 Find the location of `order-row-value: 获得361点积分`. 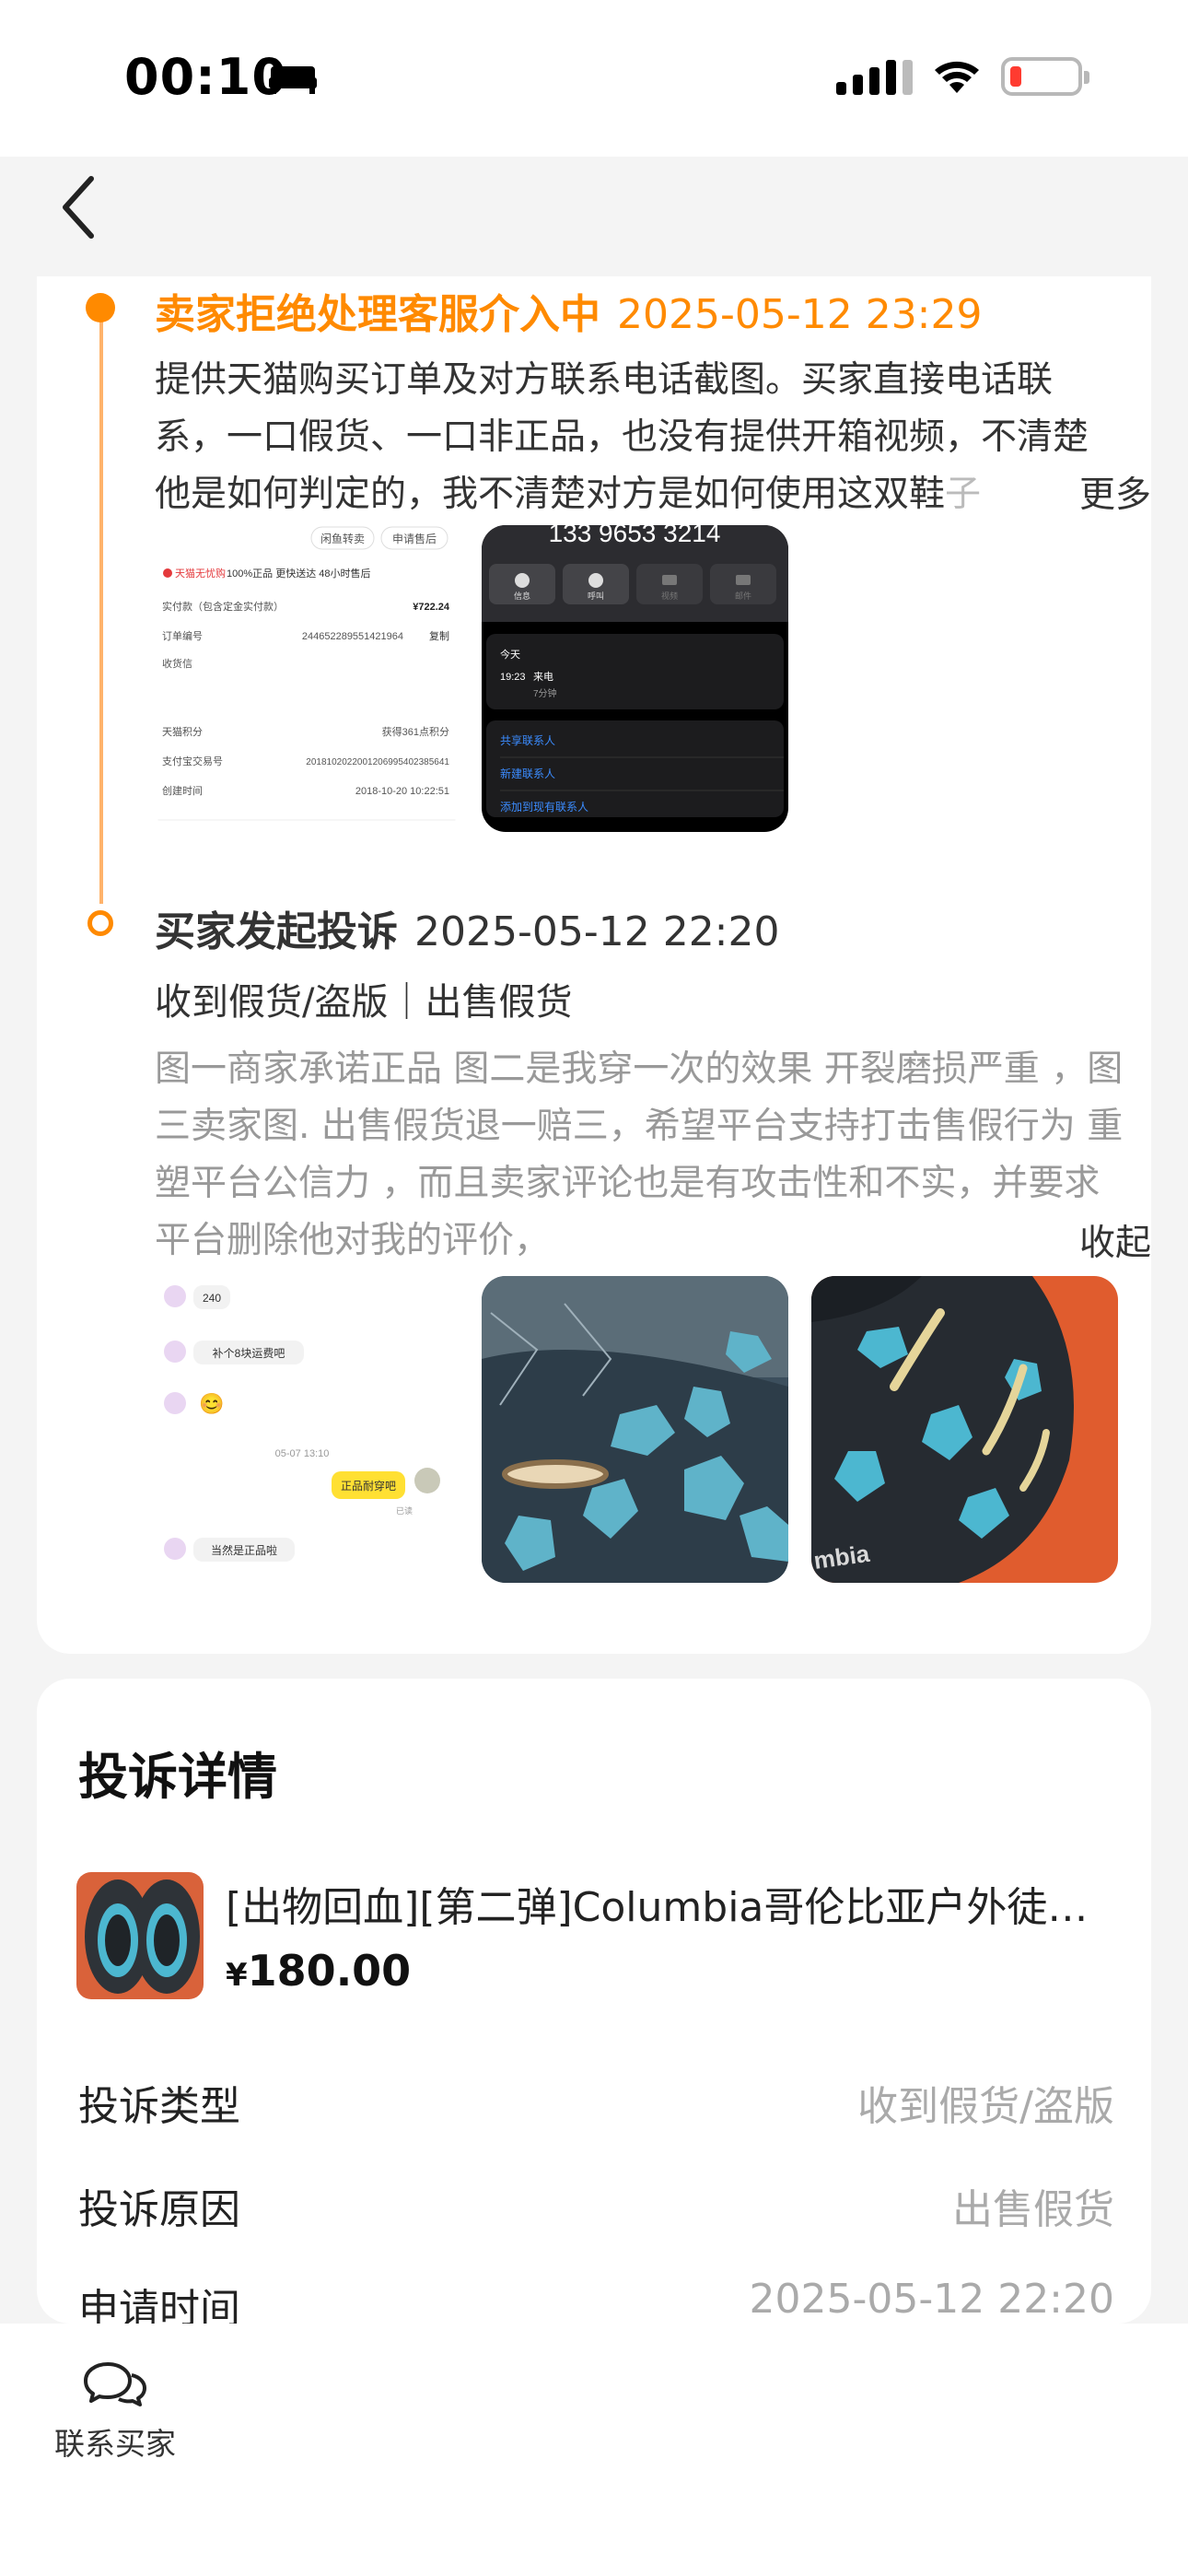

order-row-value: 获得361点积分 is located at coordinates (415, 732).